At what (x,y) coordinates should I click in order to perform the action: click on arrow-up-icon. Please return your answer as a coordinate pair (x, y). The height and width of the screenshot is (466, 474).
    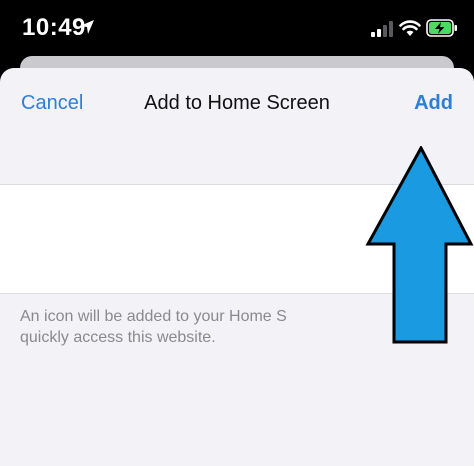
    Looking at the image, I should click on (419, 245).